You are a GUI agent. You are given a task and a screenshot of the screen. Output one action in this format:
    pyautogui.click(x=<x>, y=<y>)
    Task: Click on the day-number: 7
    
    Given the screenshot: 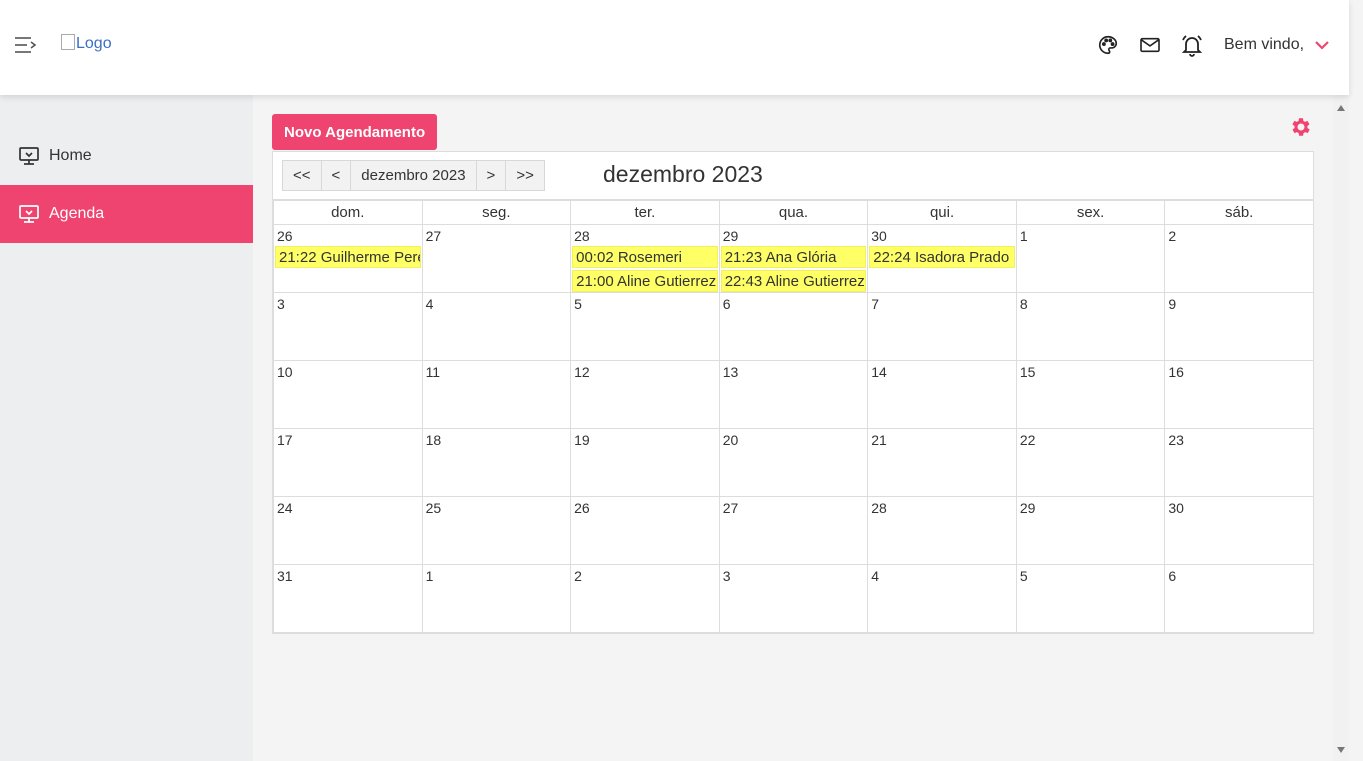 What is the action you would take?
    pyautogui.click(x=875, y=304)
    